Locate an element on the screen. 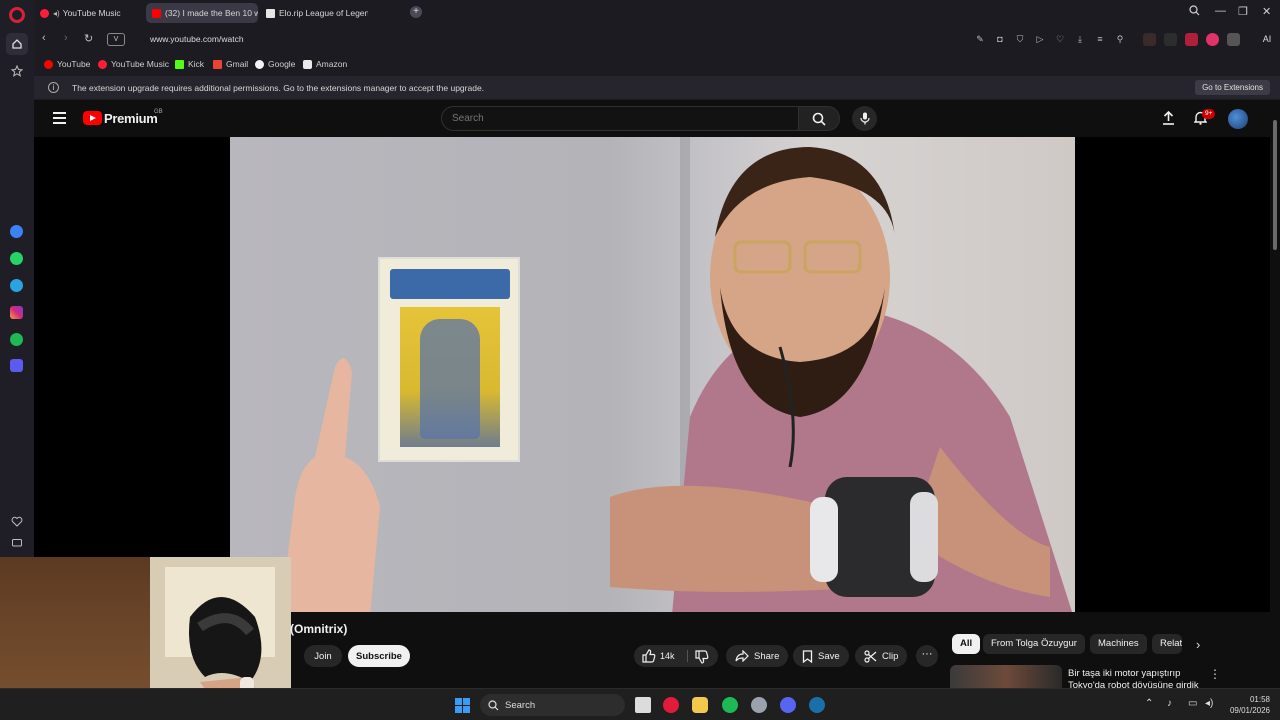  tray-chevron-up-icon: ⌃ is located at coordinates (1149, 703).